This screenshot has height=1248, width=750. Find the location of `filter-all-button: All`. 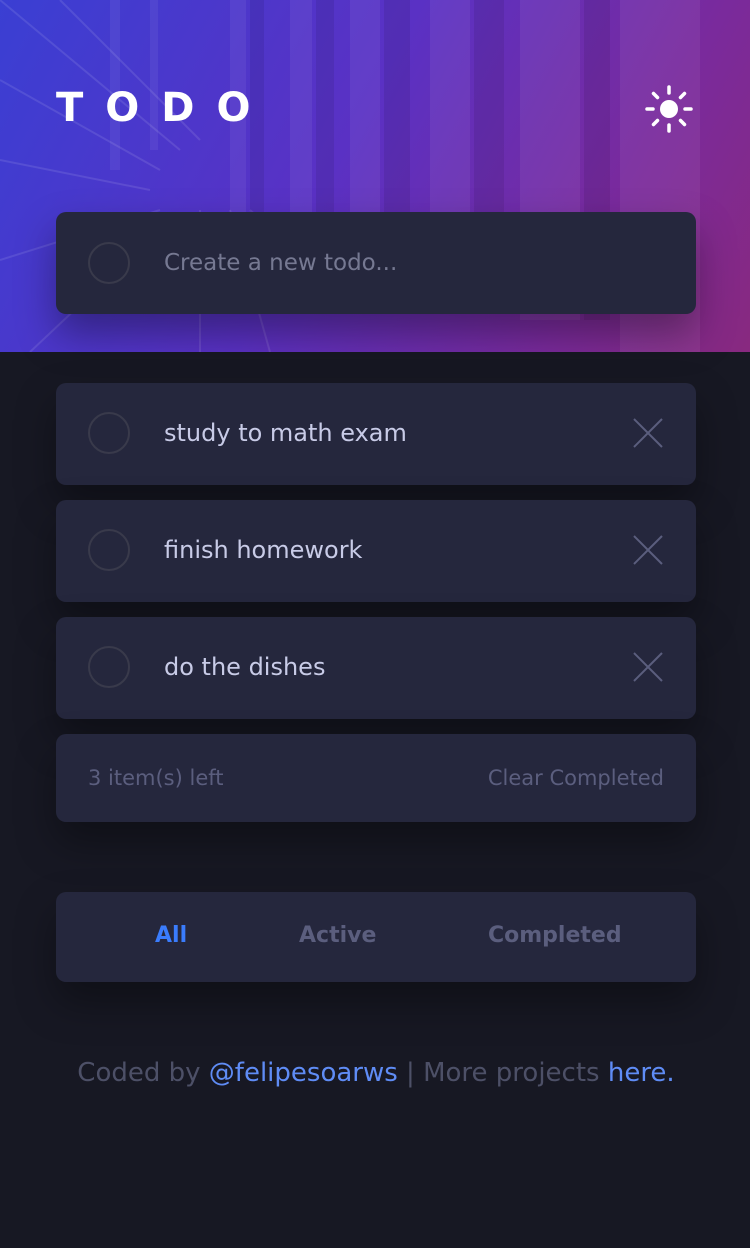

filter-all-button: All is located at coordinates (171, 936).